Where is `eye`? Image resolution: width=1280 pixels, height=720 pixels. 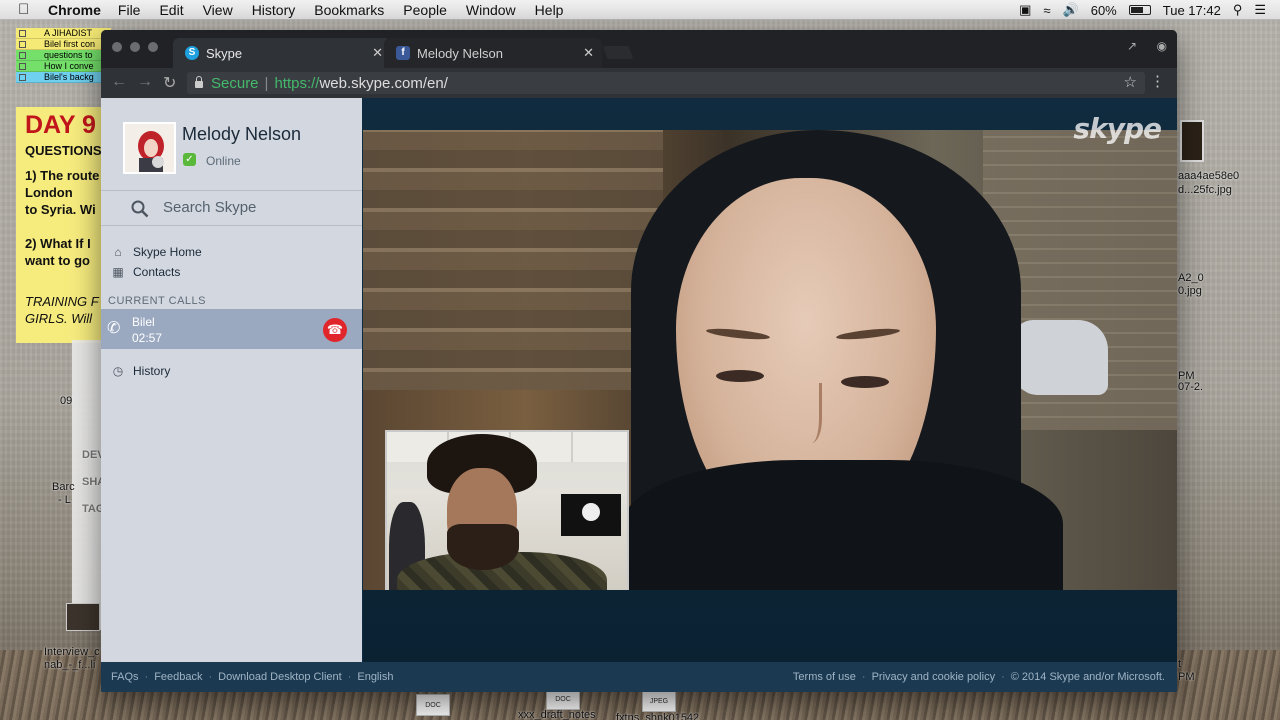
eye is located at coordinates (865, 382).